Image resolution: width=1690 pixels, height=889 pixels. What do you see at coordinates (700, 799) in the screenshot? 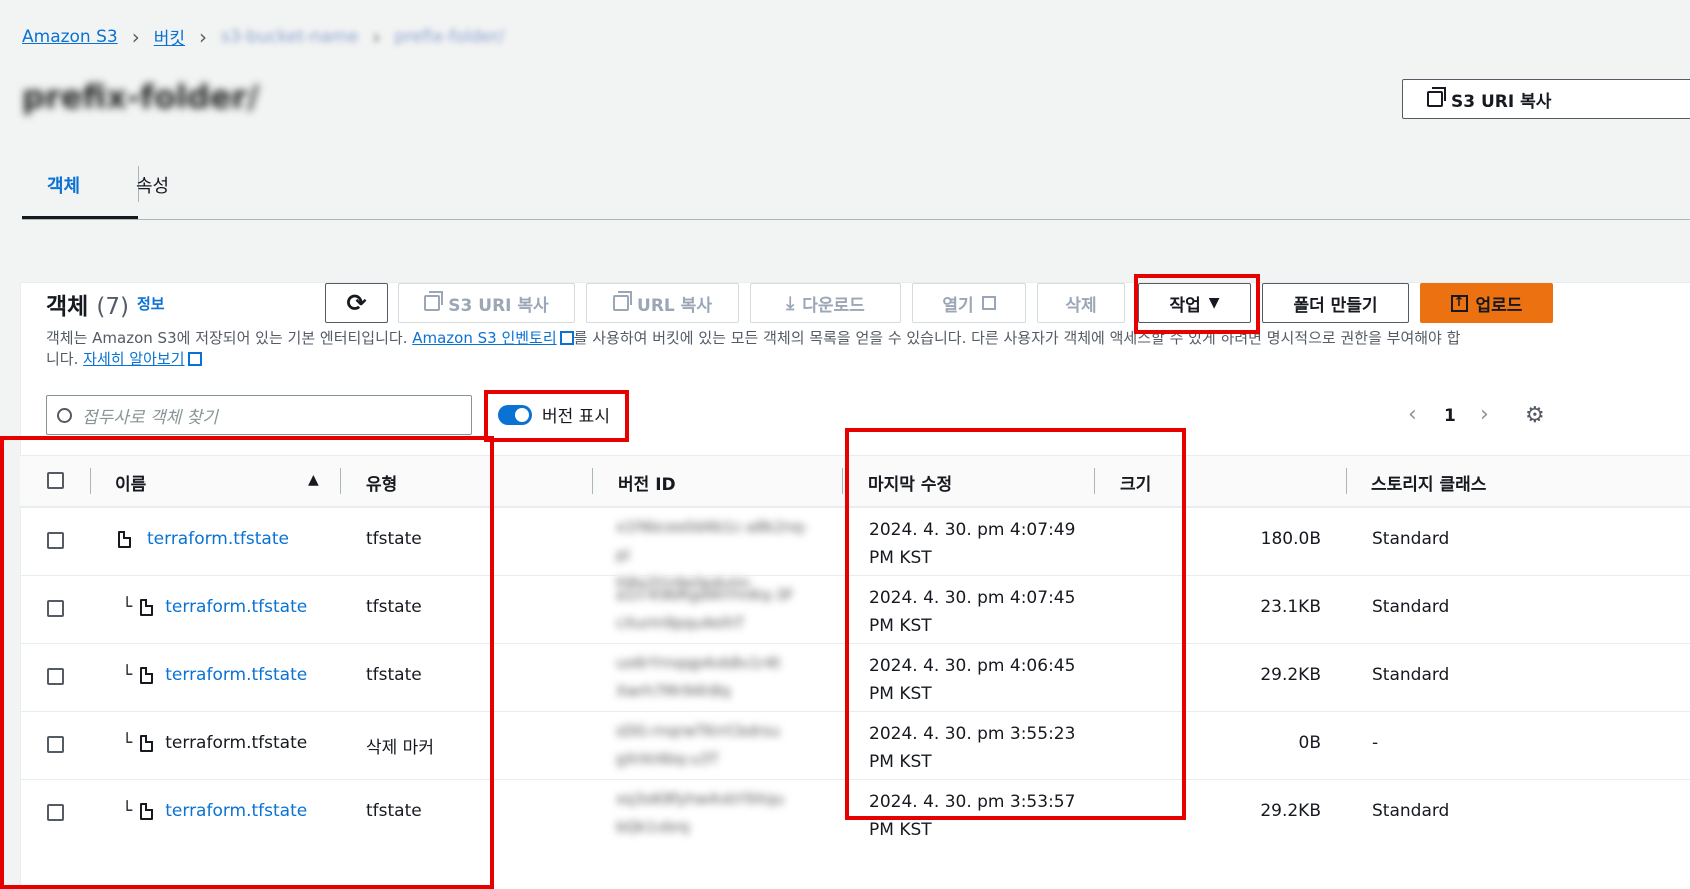
I see `version-id-line-1: xq3oK8fyhw4vbY9Xqu` at bounding box center [700, 799].